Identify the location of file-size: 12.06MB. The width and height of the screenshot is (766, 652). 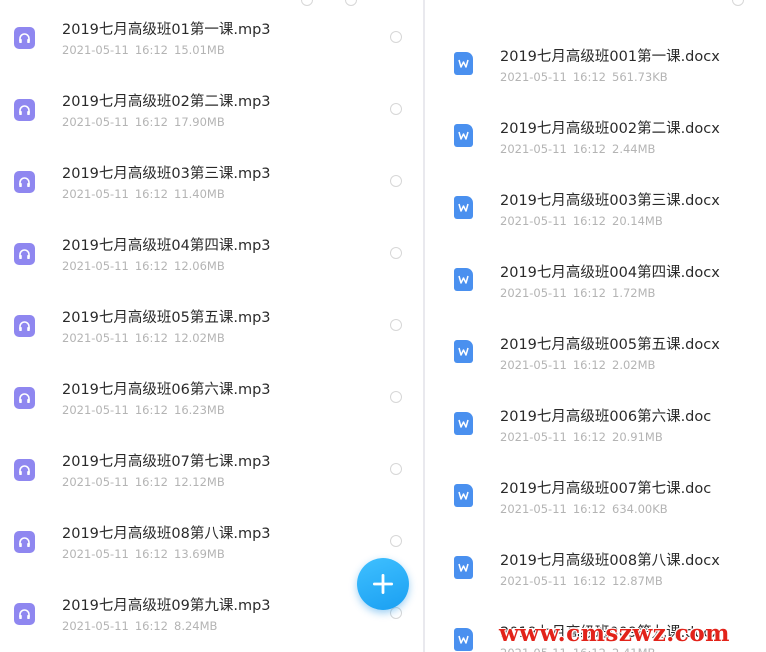
(199, 266).